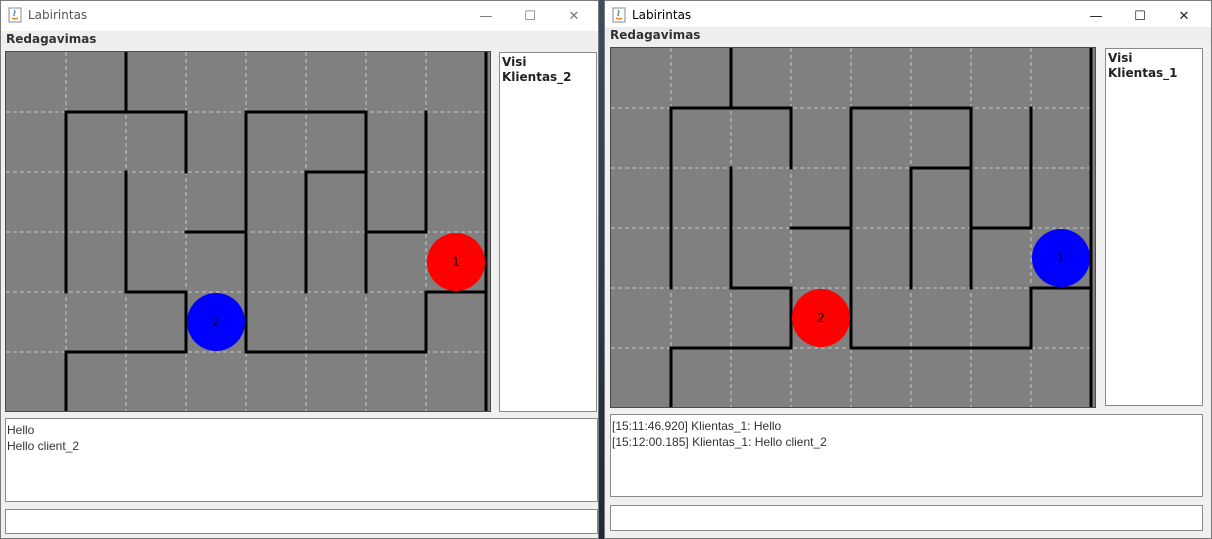 This screenshot has height=539, width=1212. What do you see at coordinates (1155, 73) in the screenshot?
I see `user-item-klientas-1: Klientas_1` at bounding box center [1155, 73].